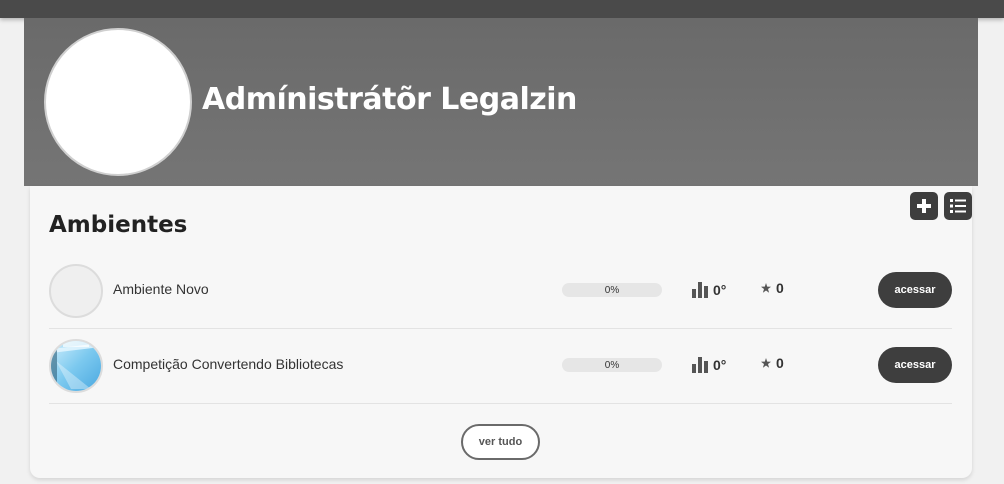 The image size is (1004, 484). I want to click on environment-name: Ambiente Novo, so click(161, 289).